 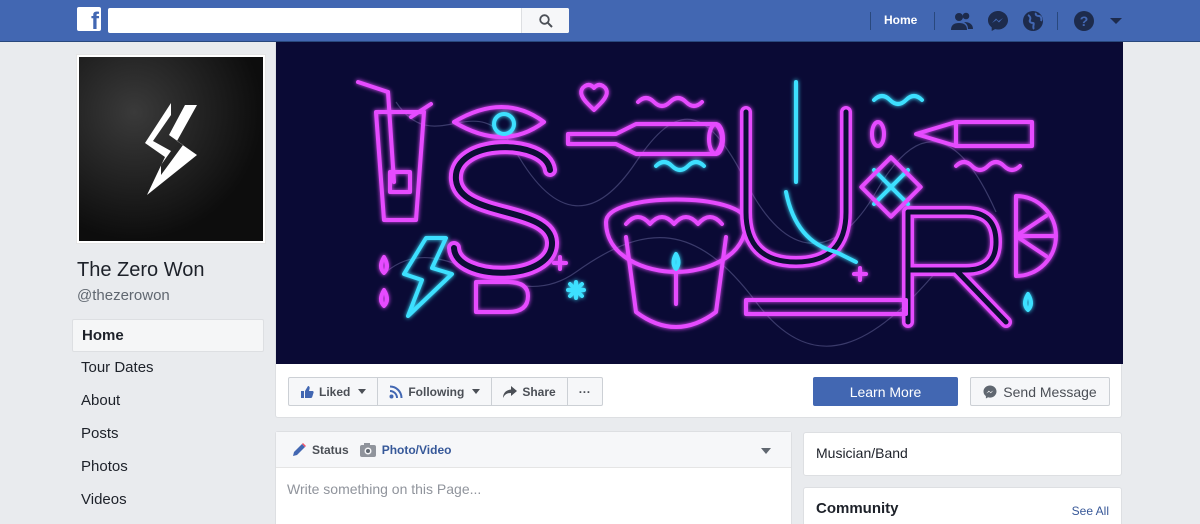 I want to click on camera-icon, so click(x=367, y=449).